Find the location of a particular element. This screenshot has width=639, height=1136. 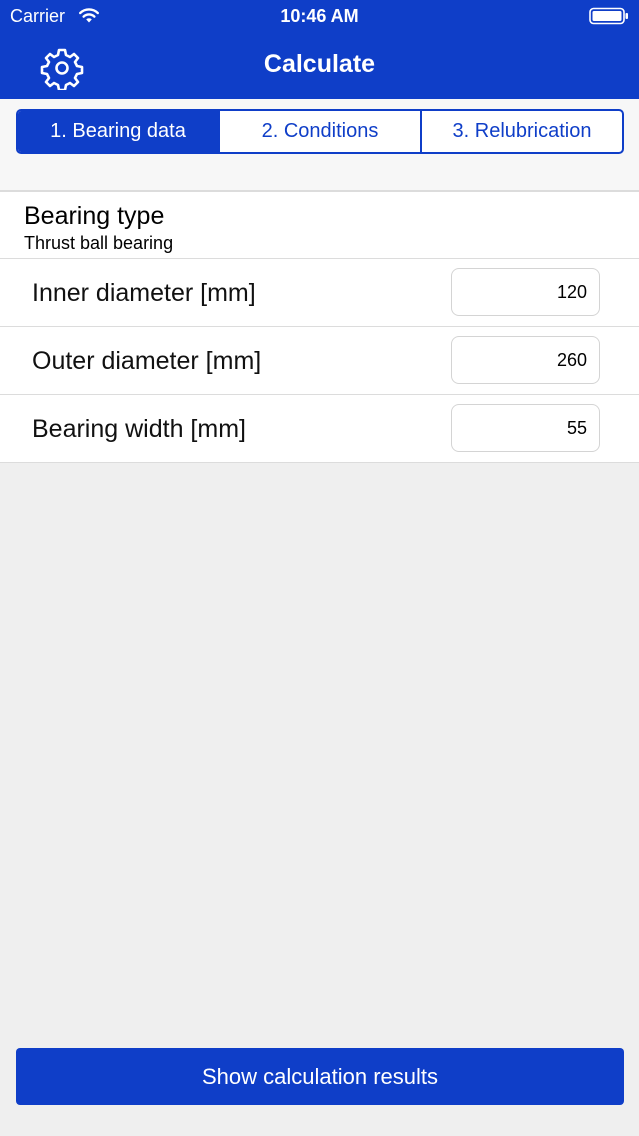

page-title: Calculate is located at coordinates (319, 64).